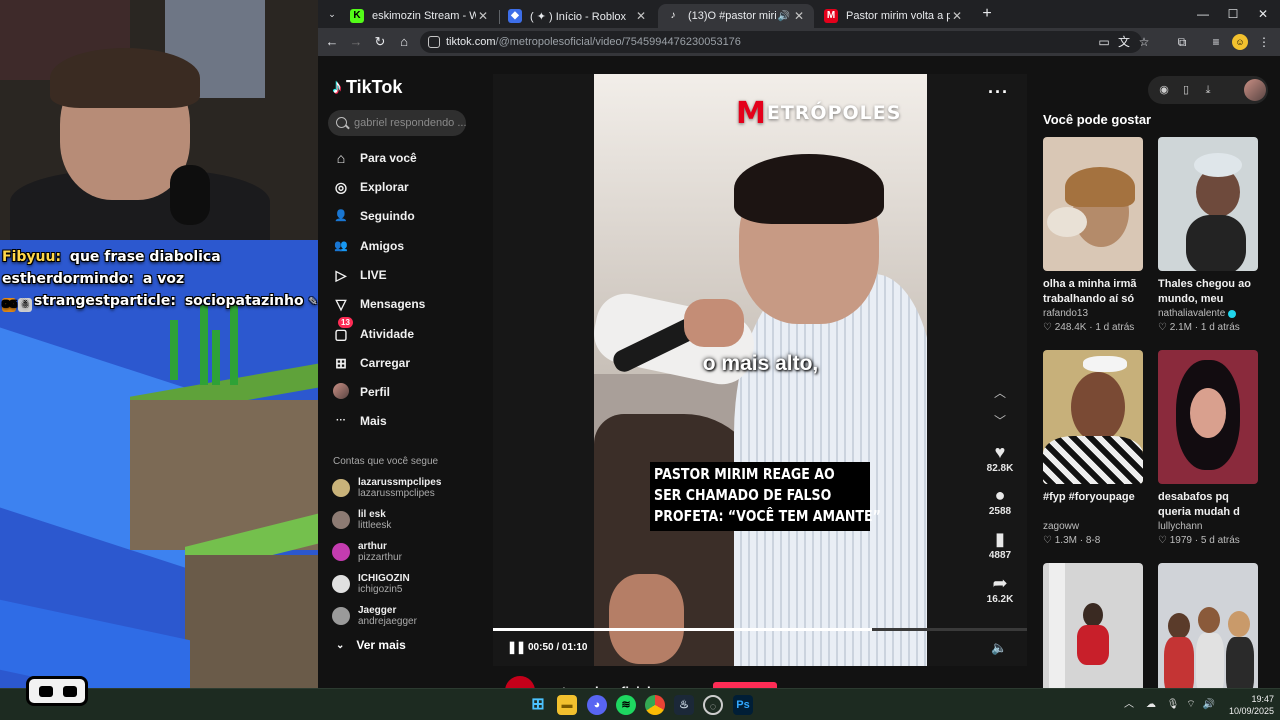 The width and height of the screenshot is (1280, 720). What do you see at coordinates (402, 275) in the screenshot?
I see `sidebar-item-live: ▷ LIVE` at bounding box center [402, 275].